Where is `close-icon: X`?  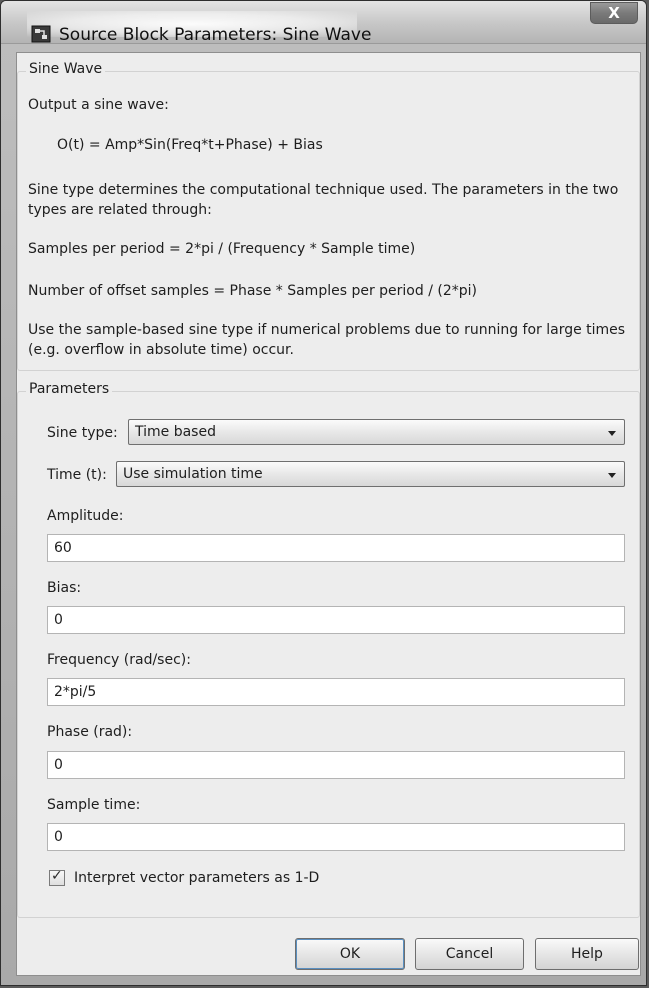 close-icon: X is located at coordinates (614, 13).